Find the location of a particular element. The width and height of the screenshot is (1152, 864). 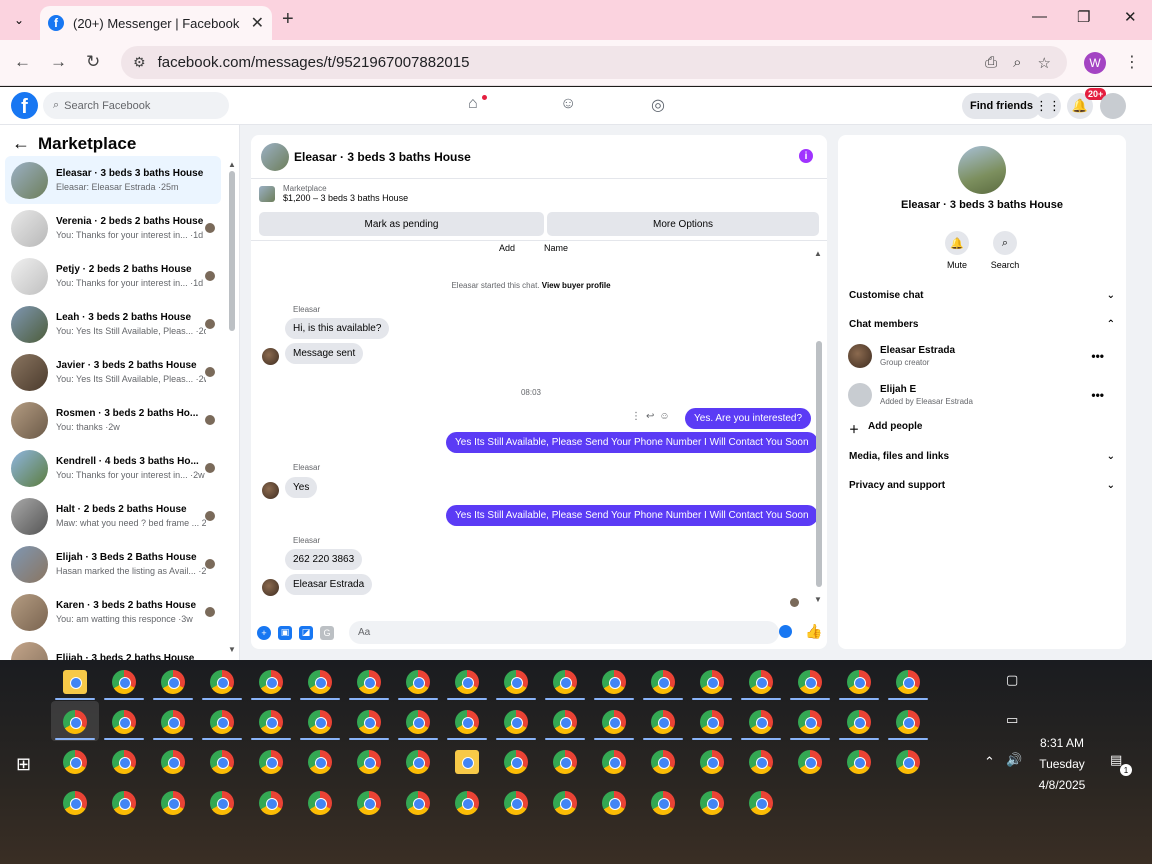

chat-members-section: Chat members ⌃ is located at coordinates (982, 324).